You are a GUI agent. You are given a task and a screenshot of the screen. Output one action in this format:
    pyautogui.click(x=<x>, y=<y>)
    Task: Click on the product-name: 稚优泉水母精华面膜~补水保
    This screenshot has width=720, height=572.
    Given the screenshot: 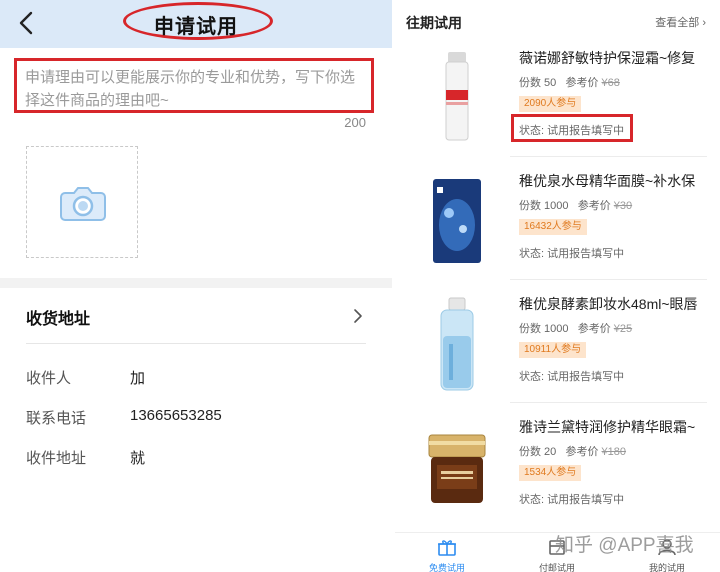 What is the action you would take?
    pyautogui.click(x=607, y=181)
    